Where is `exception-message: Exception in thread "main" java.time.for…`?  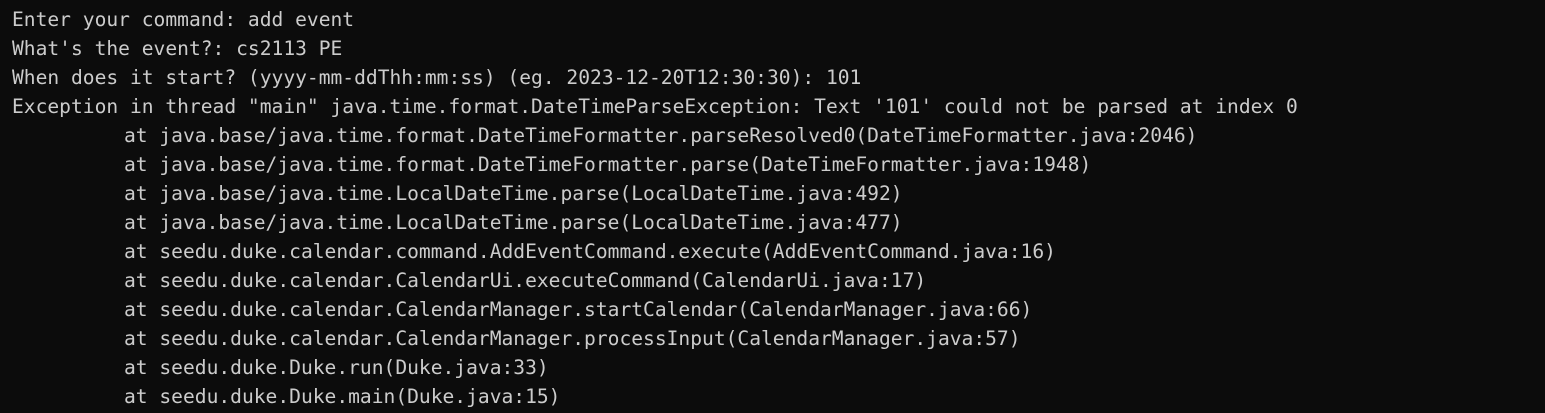 exception-message: Exception in thread "main" java.time.for… is located at coordinates (655, 106).